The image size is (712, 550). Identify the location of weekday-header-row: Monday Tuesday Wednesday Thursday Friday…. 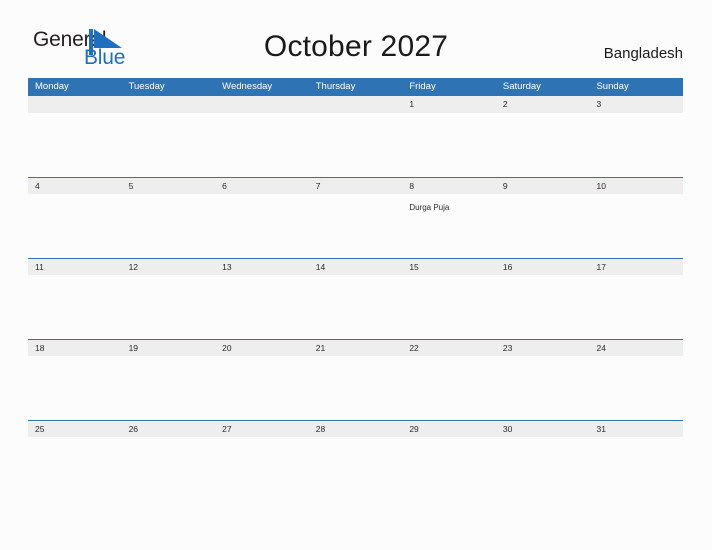
(355, 87).